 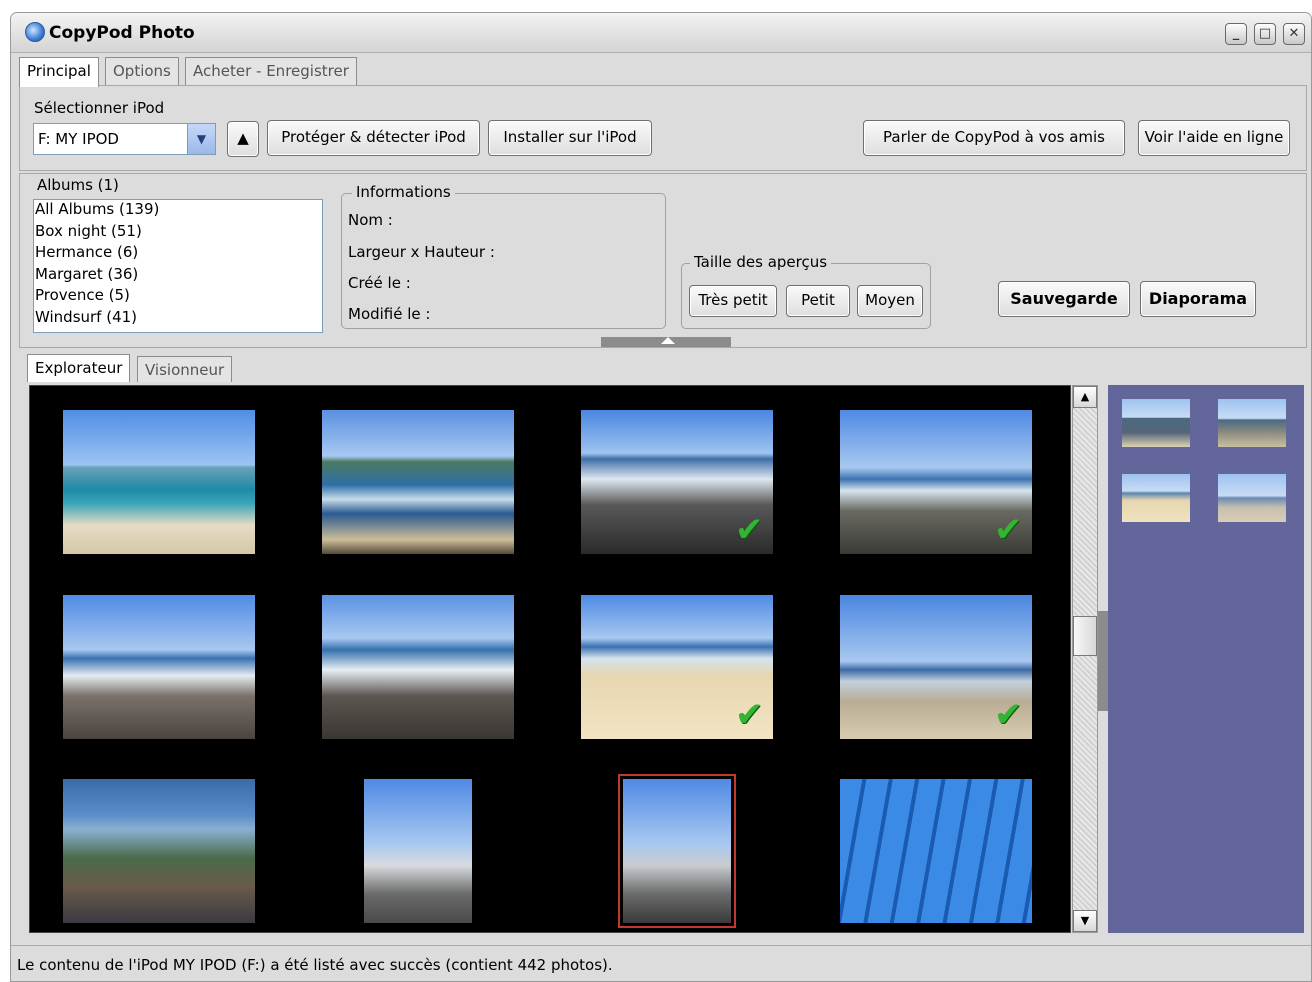 What do you see at coordinates (1214, 138) in the screenshot?
I see `online-help-button: Voir l'aide en ligne` at bounding box center [1214, 138].